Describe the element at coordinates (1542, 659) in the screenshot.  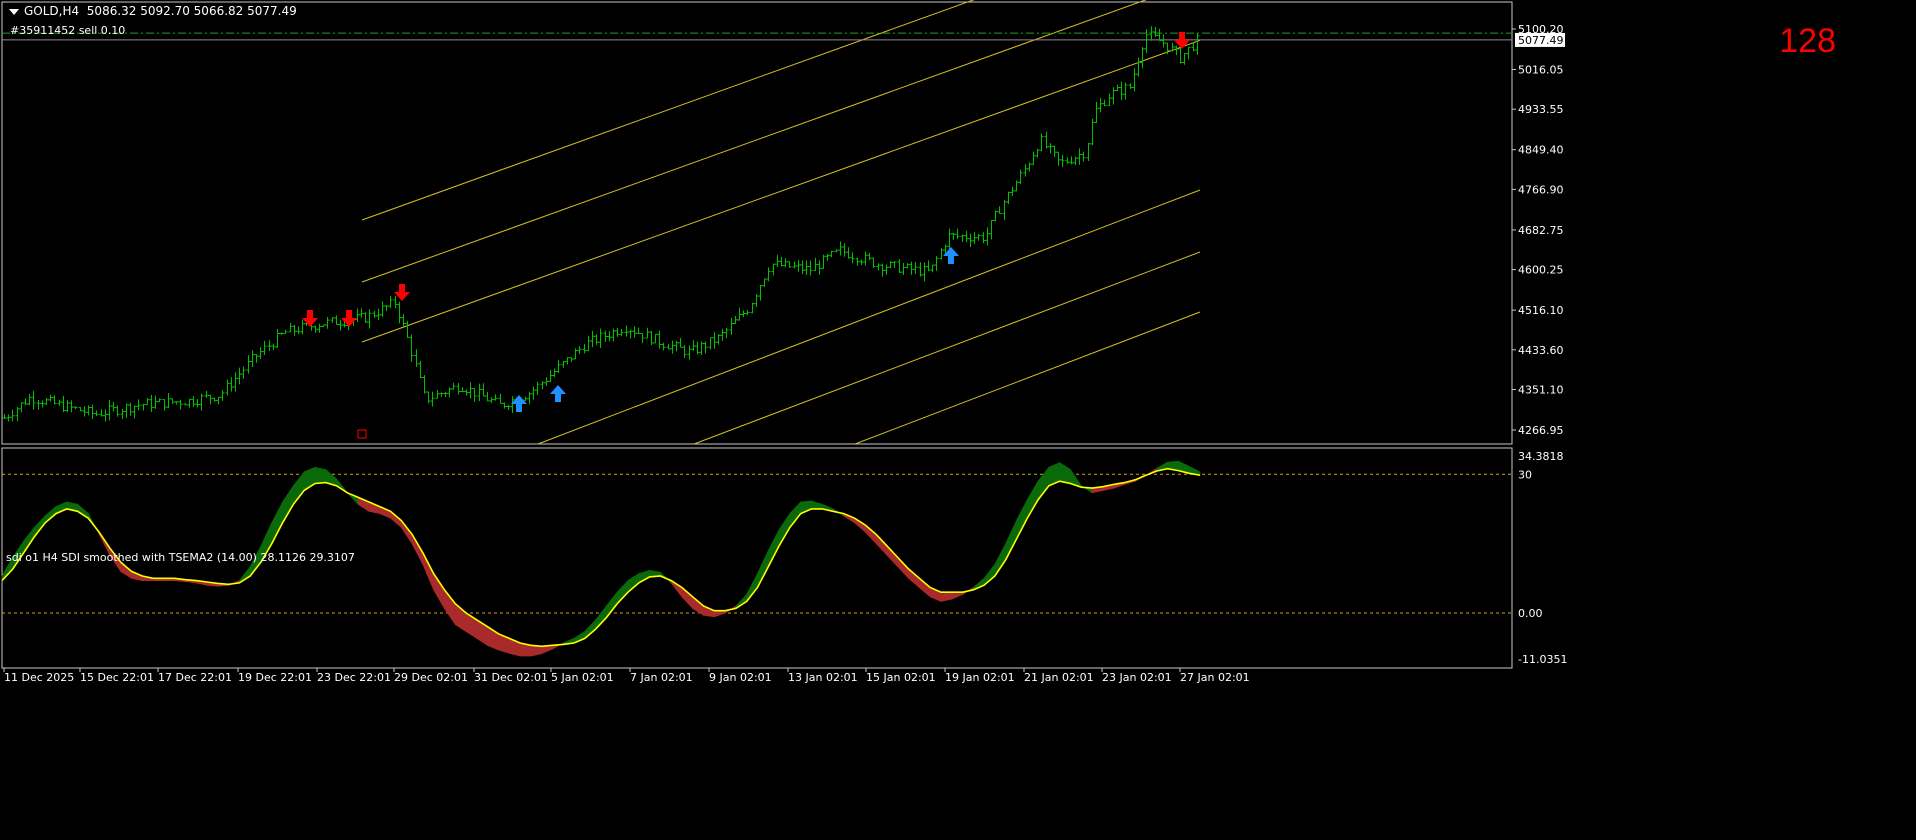
I see `indicator-tick-label: -11.0351` at that location.